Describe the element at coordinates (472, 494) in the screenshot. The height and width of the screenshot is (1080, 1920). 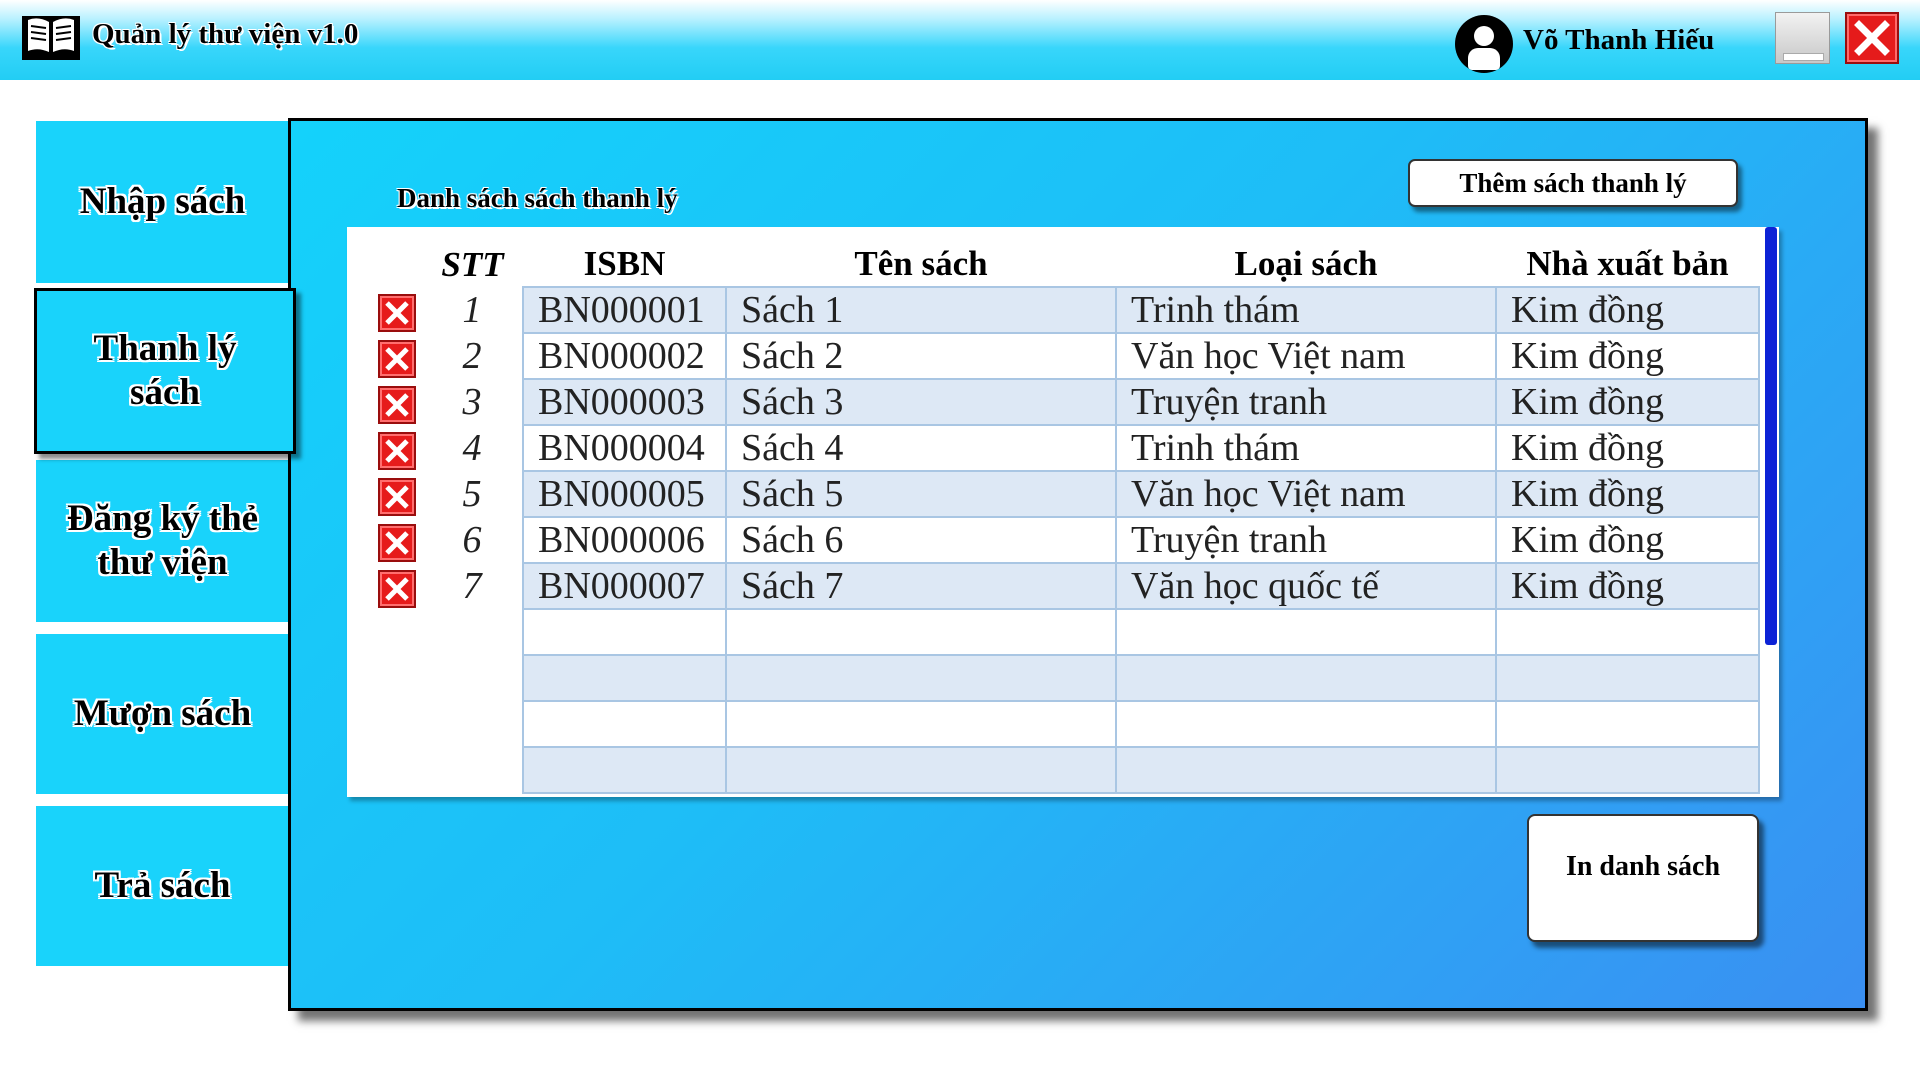
I see `cell-stt: 5` at that location.